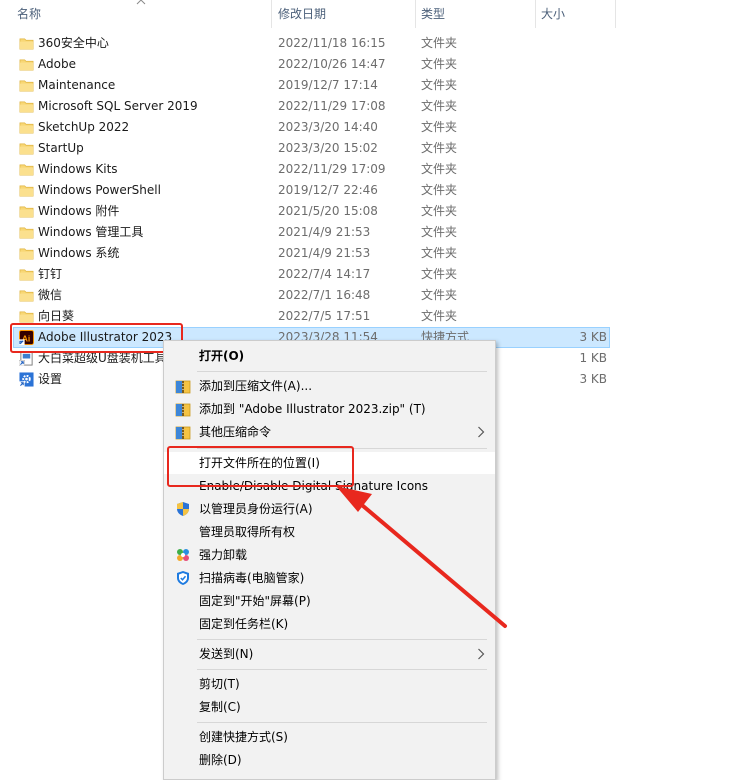  Describe the element at coordinates (328, 148) in the screenshot. I see `file-date-modified: 2023/3/20 15:02` at that location.